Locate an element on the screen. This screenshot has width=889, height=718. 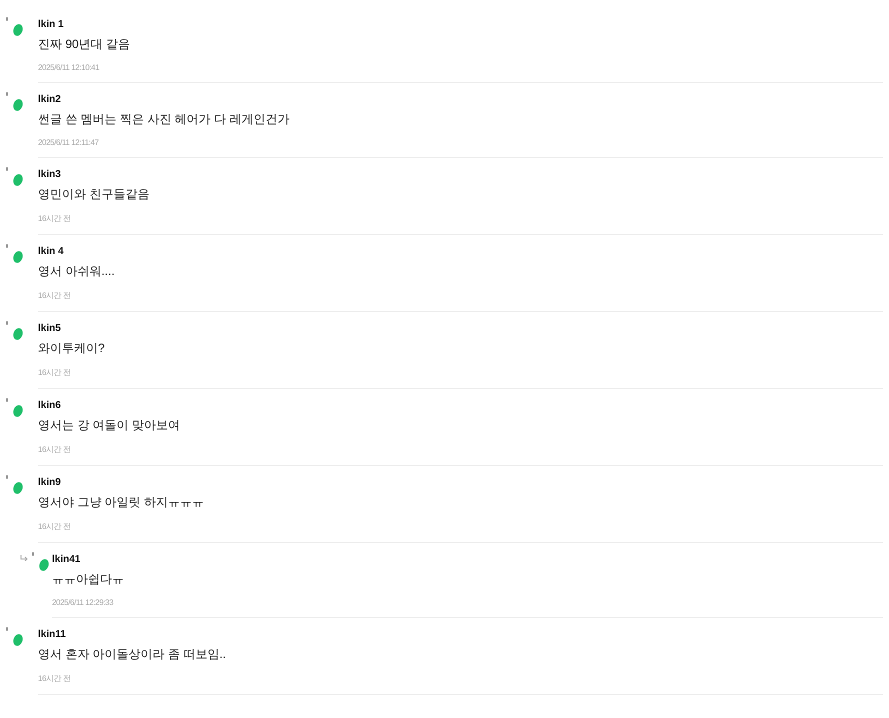
author-name: lkin6 is located at coordinates (50, 405).